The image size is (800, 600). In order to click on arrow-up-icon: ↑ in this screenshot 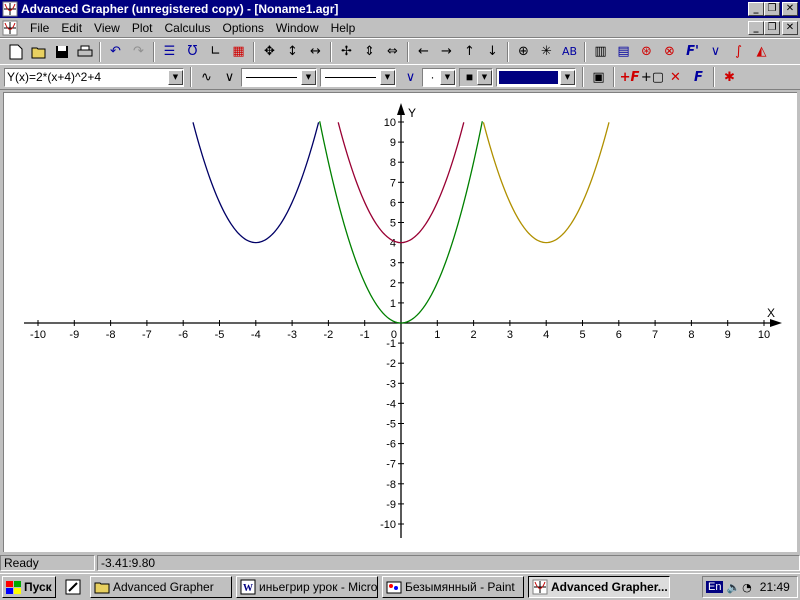, I will do `click(469, 52)`.